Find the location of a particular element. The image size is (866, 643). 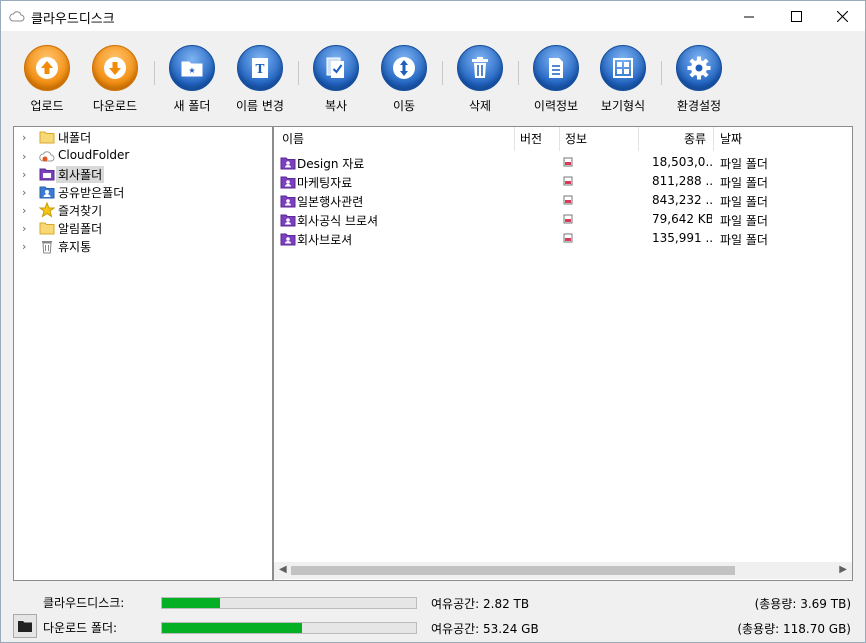

settings-button: 환경설정 is located at coordinates (699, 79).